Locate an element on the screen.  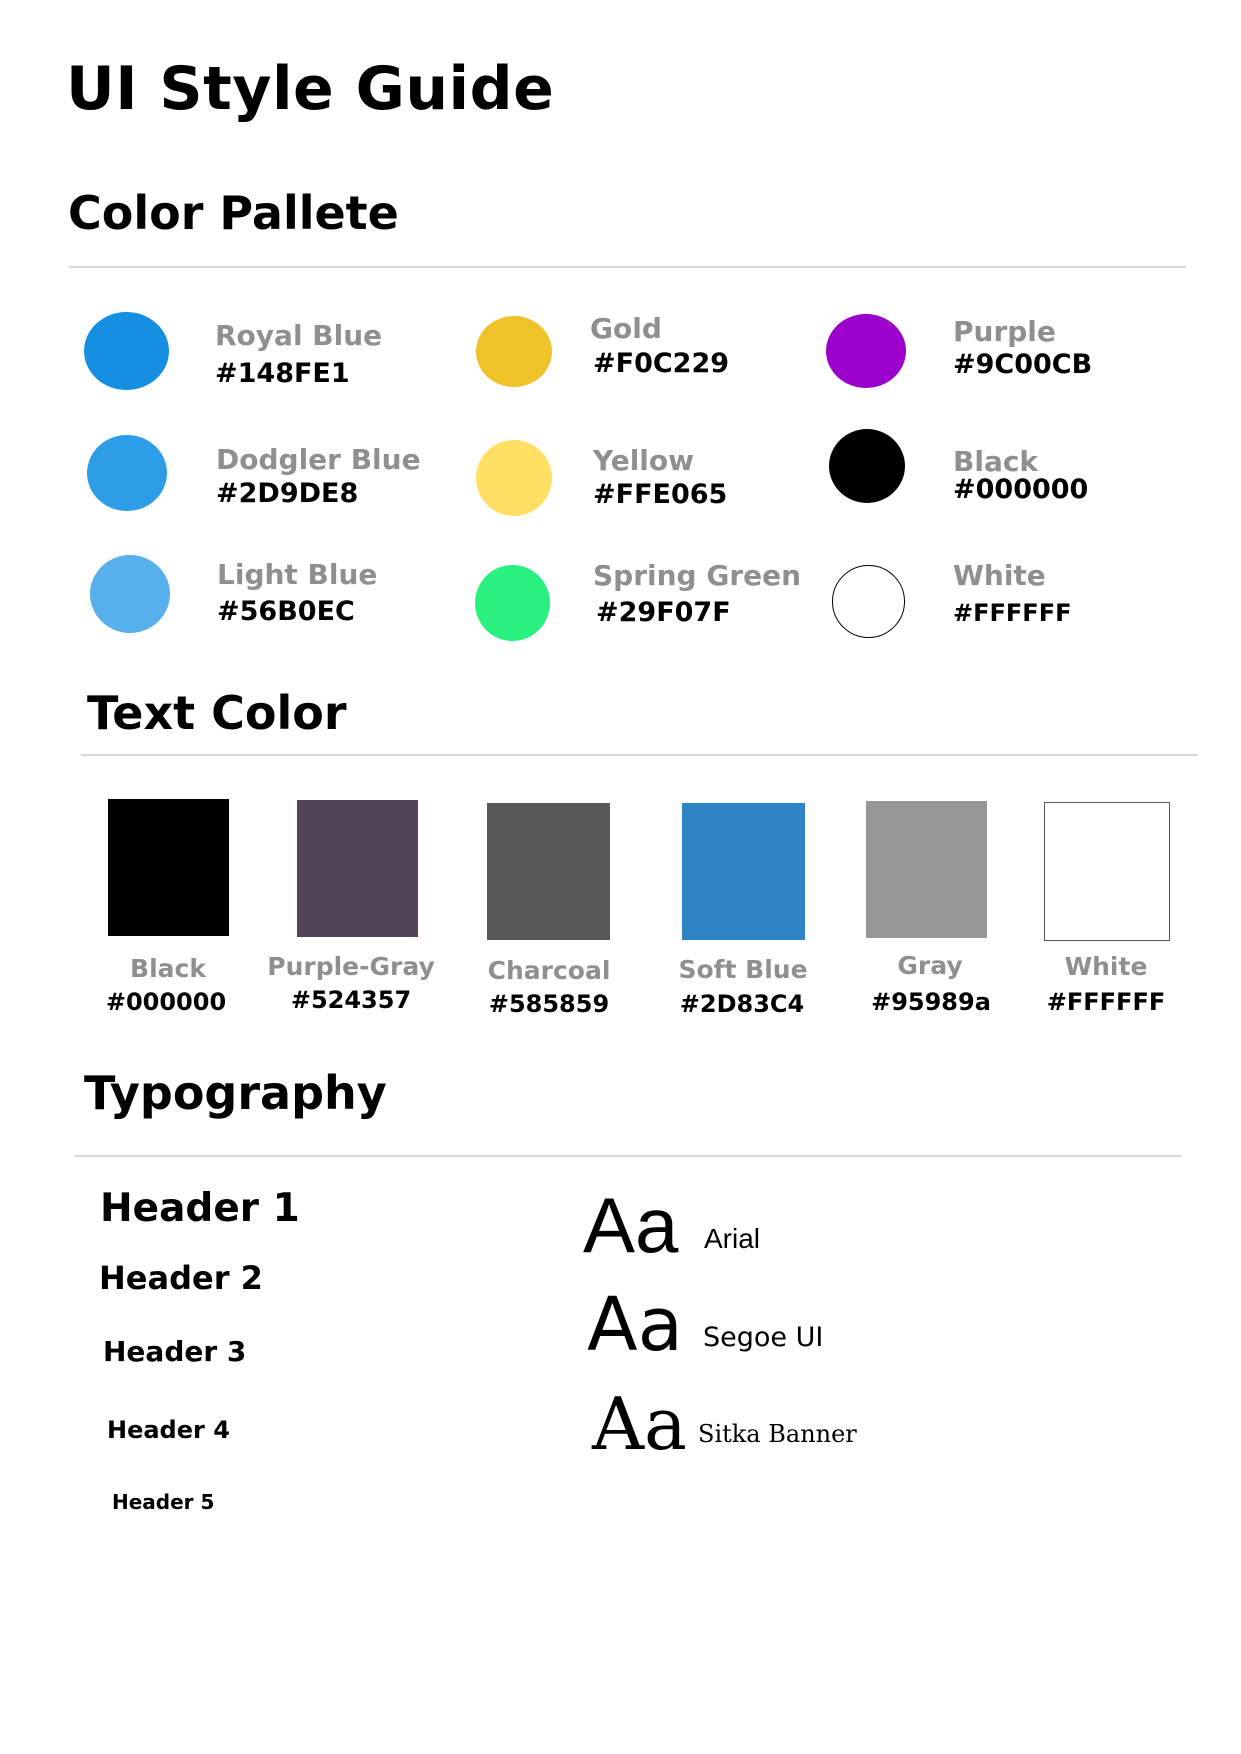
color-palette-heading: Color Pallete is located at coordinates (233, 213).